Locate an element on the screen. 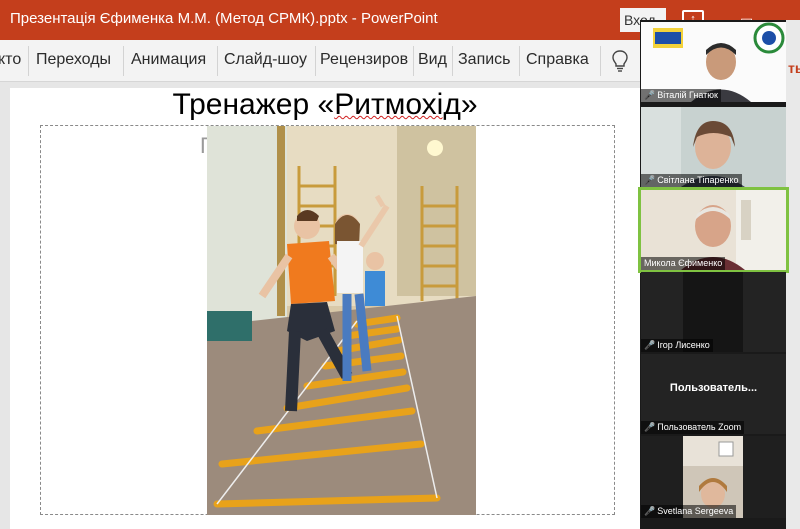 This screenshot has width=800, height=529. participant-name-text: Микола Єфименко is located at coordinates (683, 263).